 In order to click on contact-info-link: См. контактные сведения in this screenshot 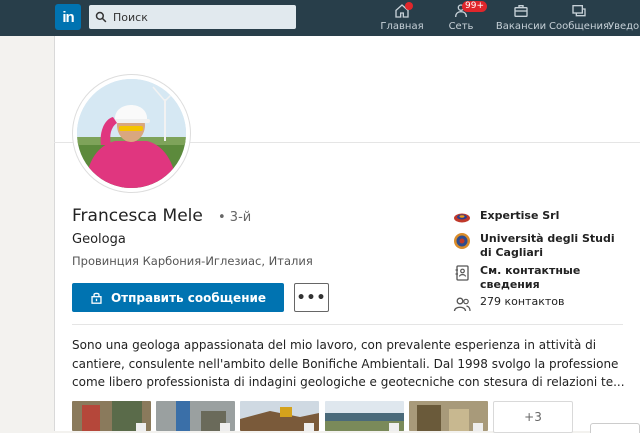, I will do `click(521, 278)`.